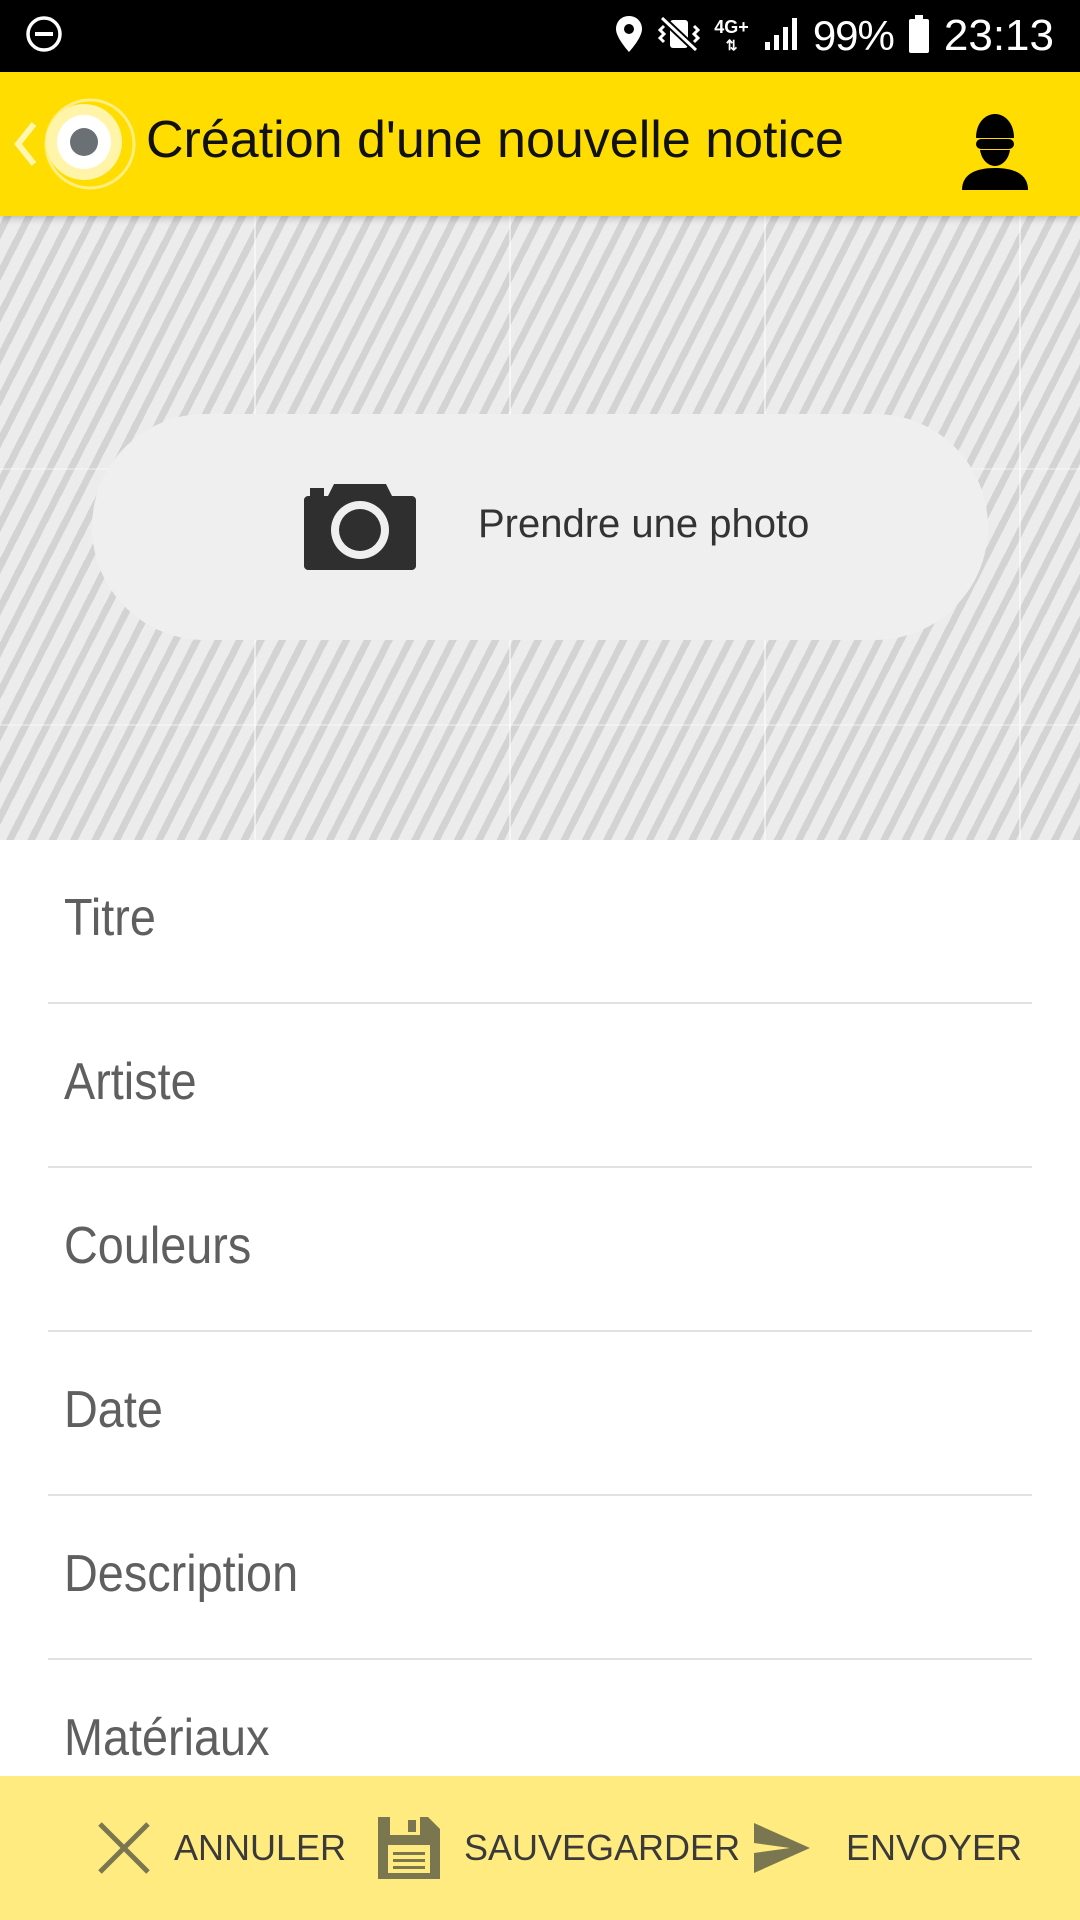 The width and height of the screenshot is (1080, 1920). I want to click on camera-icon, so click(360, 526).